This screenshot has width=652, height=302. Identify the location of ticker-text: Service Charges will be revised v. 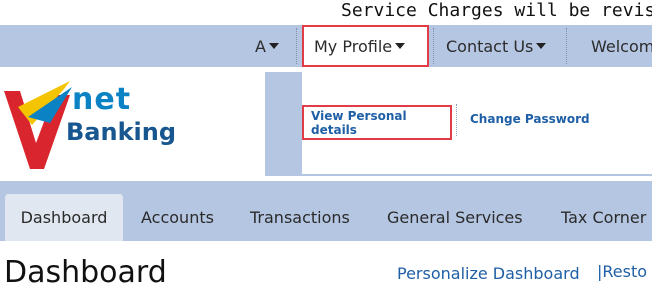
(496, 10).